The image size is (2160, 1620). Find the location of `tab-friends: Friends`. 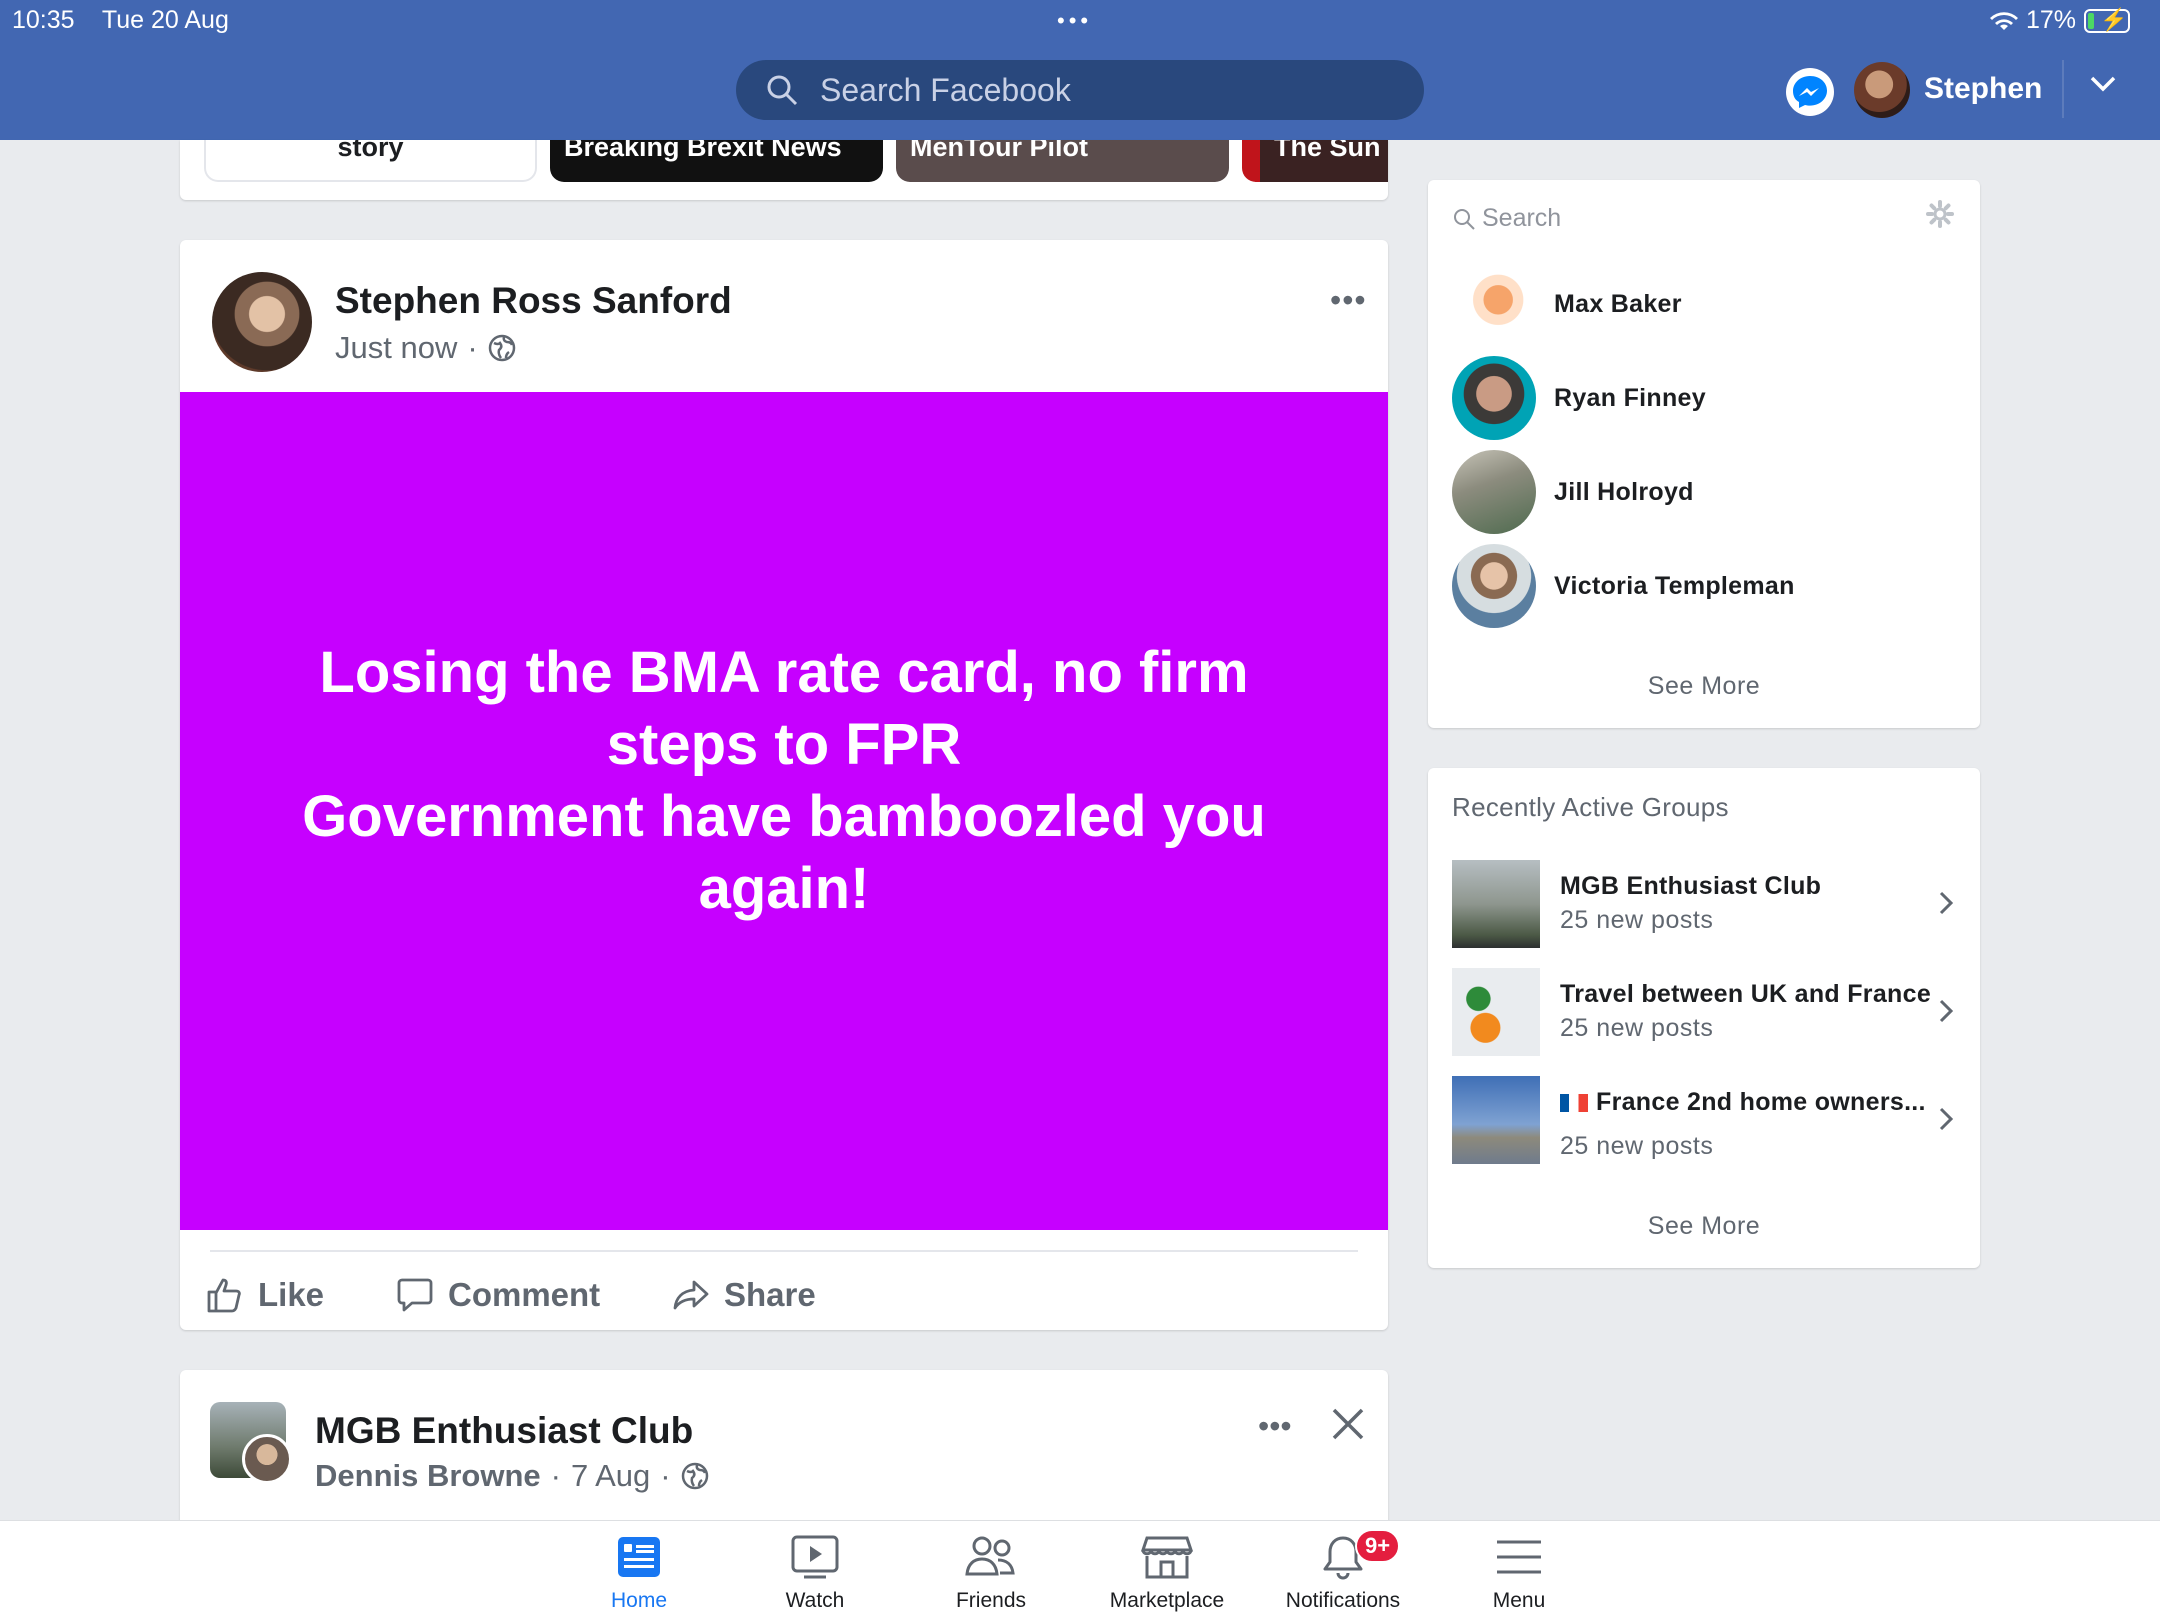

tab-friends: Friends is located at coordinates (991, 1574).